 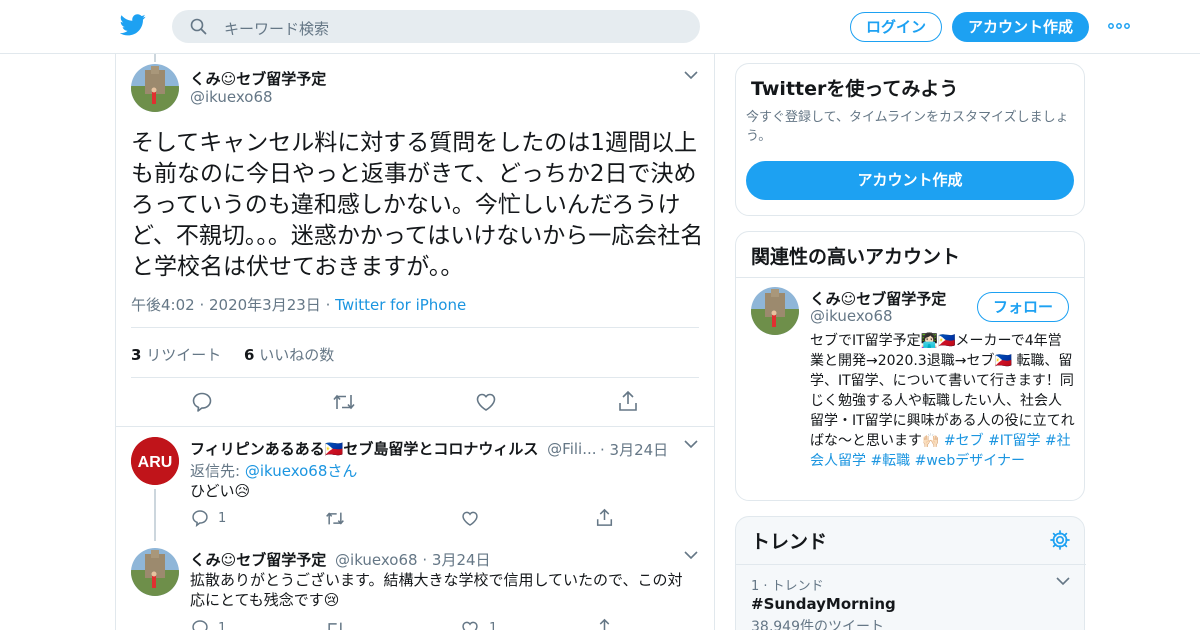 What do you see at coordinates (184, 355) in the screenshot?
I see `retweet-label: リツイート` at bounding box center [184, 355].